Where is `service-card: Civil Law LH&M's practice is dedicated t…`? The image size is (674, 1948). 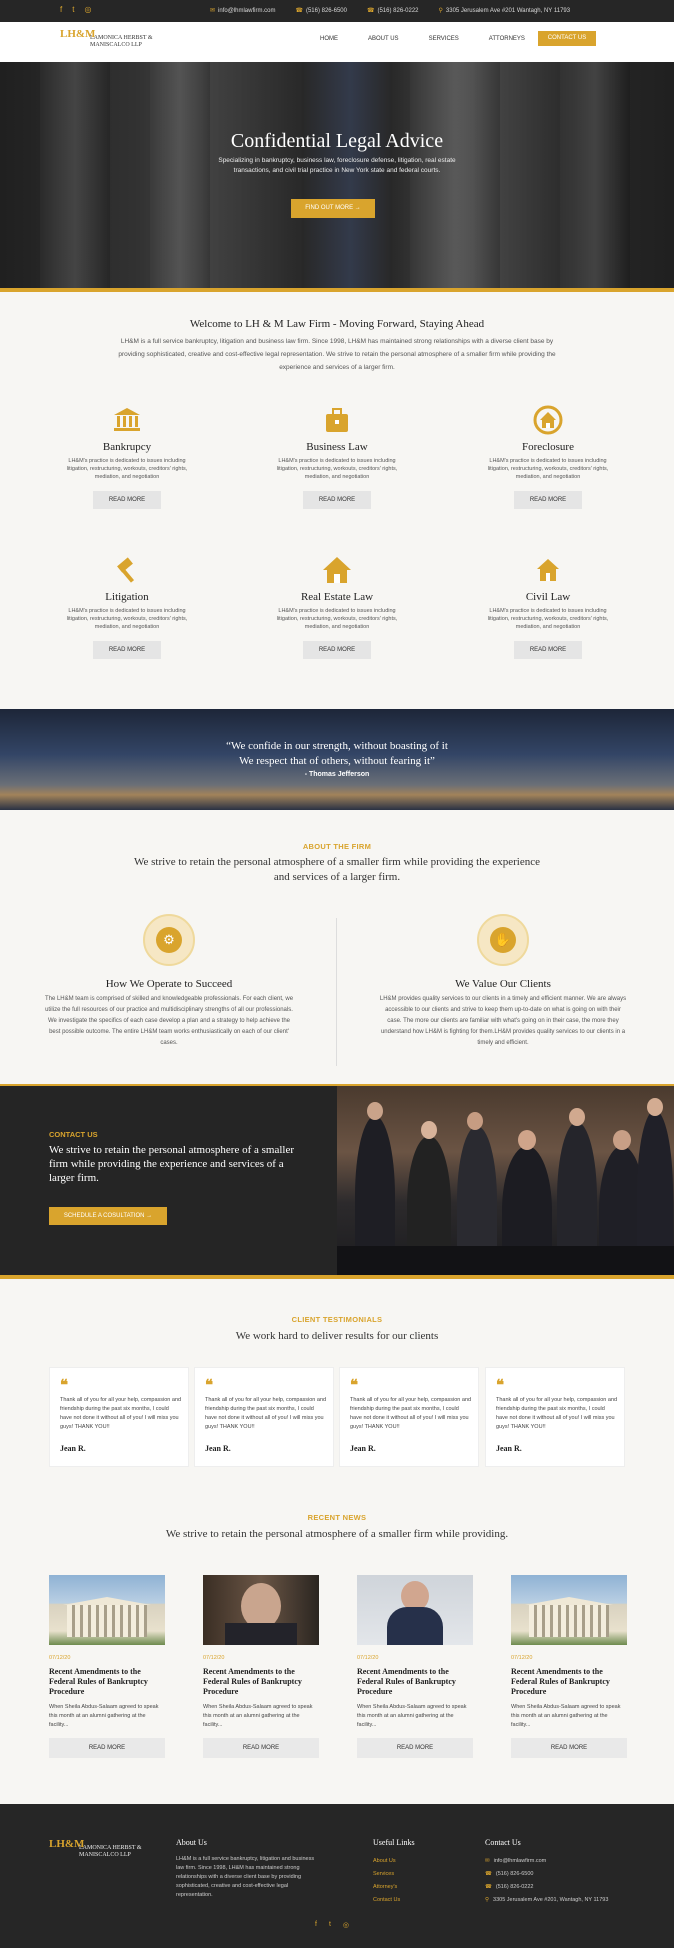
service-card: Civil Law LH&M's practice is dedicated t… is located at coordinates (548, 607).